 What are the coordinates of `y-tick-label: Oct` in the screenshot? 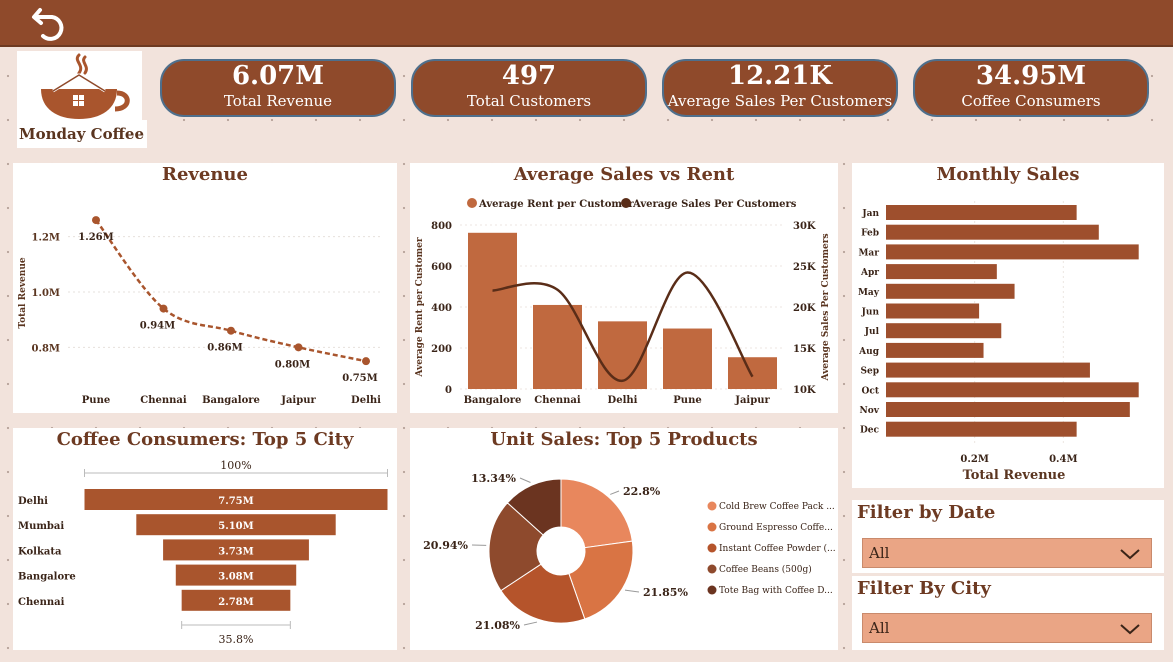 It's located at (871, 391).